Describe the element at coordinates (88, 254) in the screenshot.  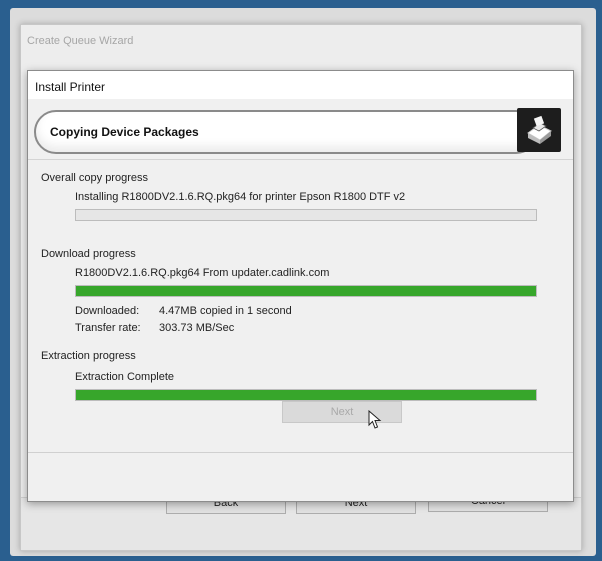
I see `download-progress-label: Download progress` at that location.